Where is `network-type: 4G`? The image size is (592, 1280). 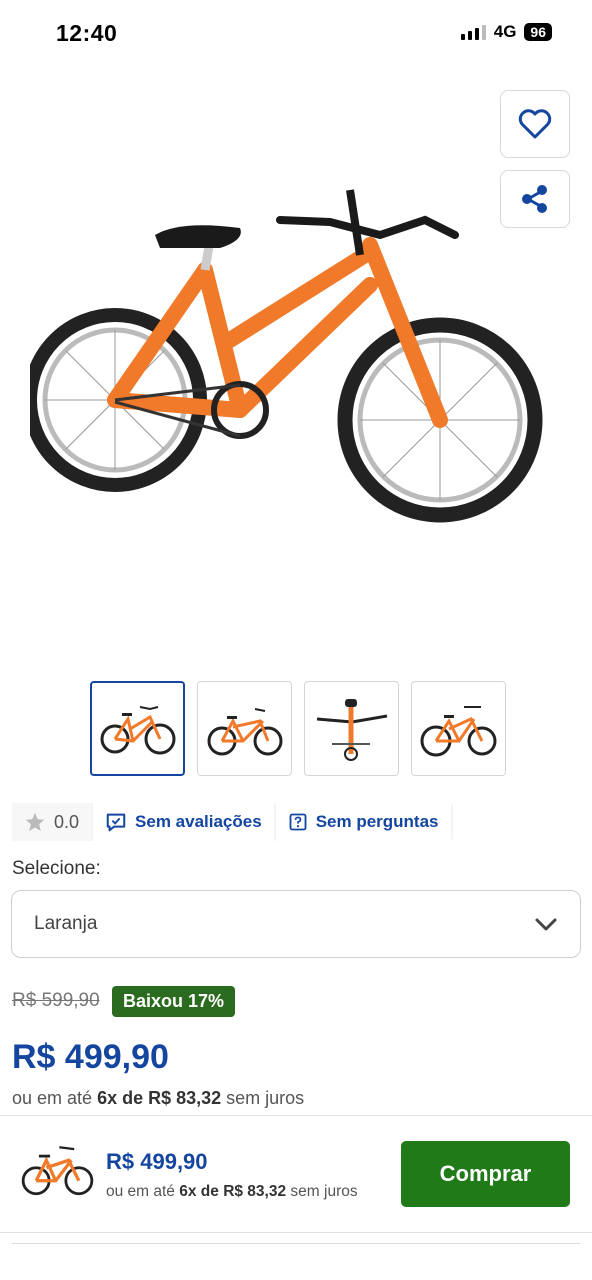
network-type: 4G is located at coordinates (505, 31).